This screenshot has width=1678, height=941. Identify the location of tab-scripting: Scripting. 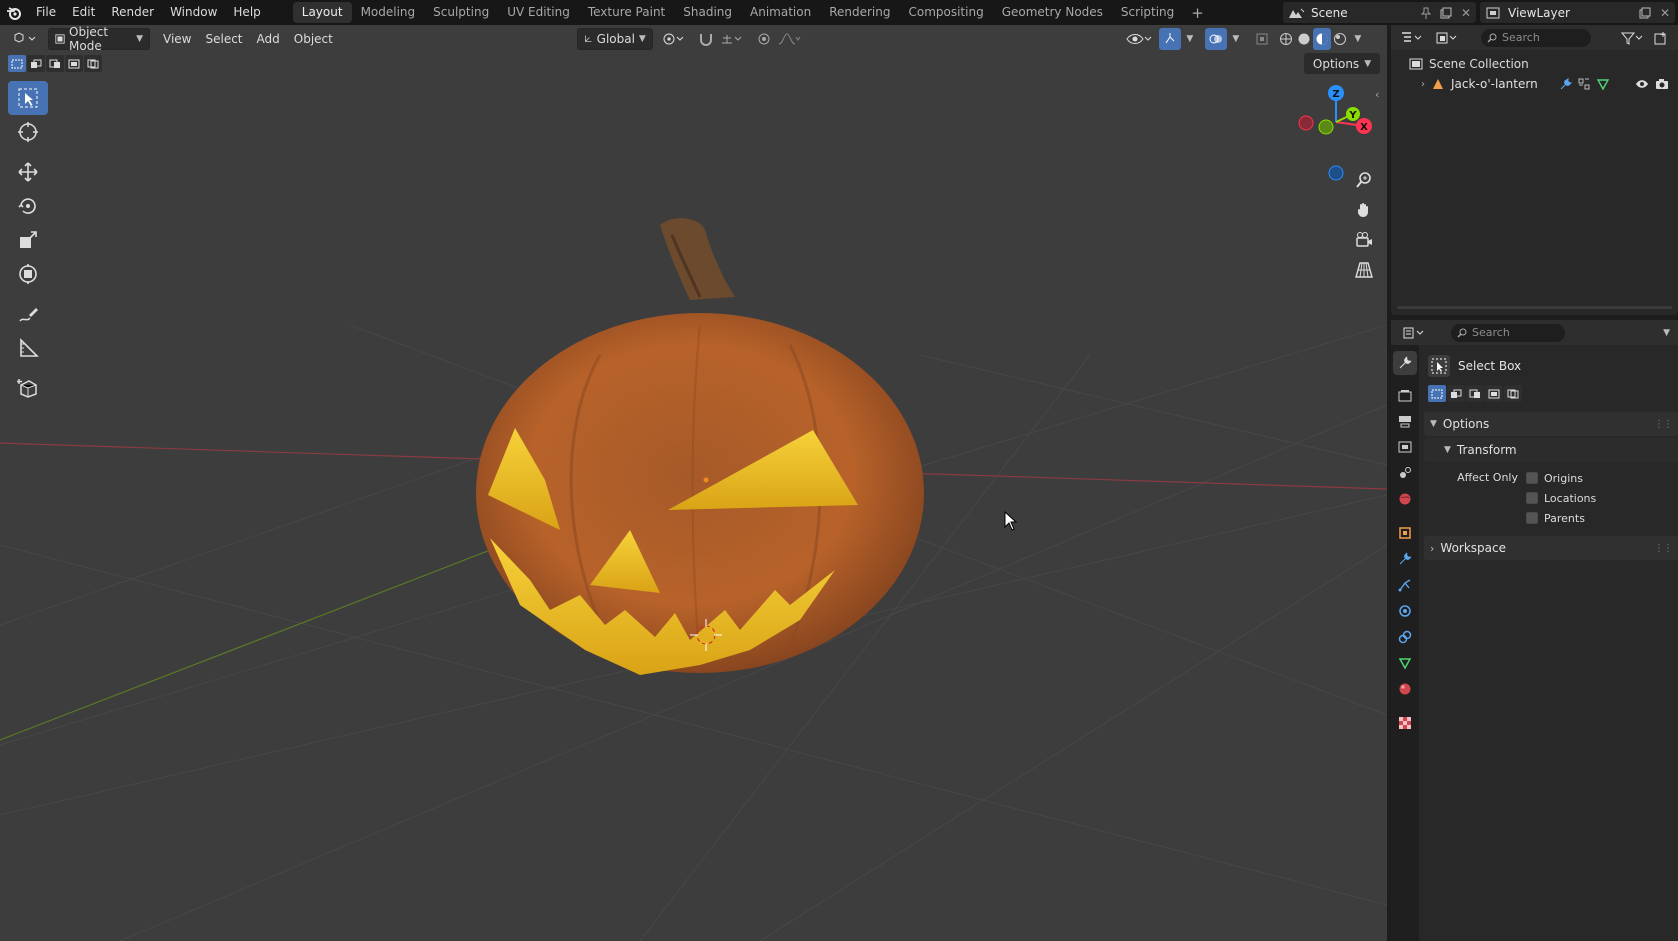
(1147, 12).